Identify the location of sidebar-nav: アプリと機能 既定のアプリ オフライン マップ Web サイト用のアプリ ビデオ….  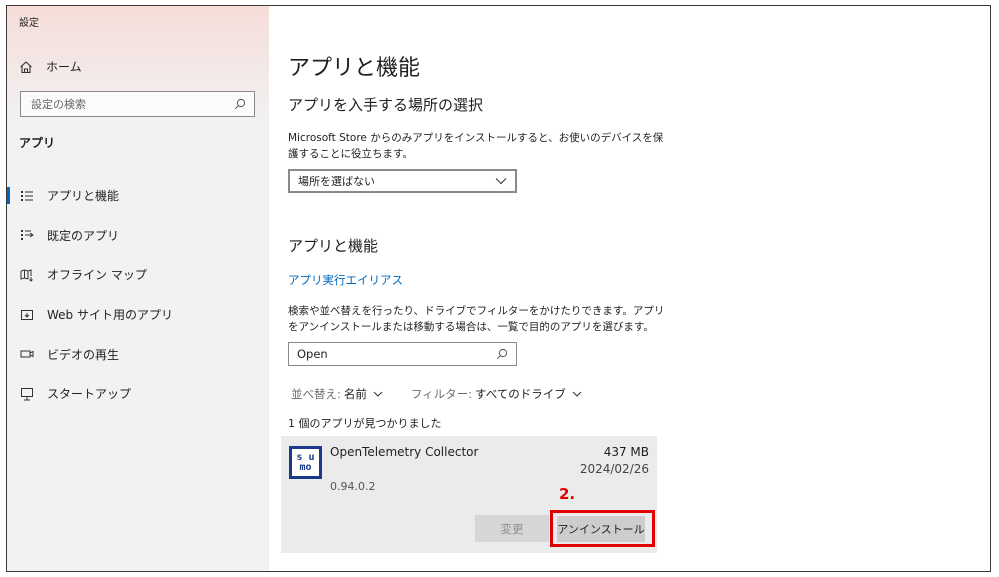
(138, 295).